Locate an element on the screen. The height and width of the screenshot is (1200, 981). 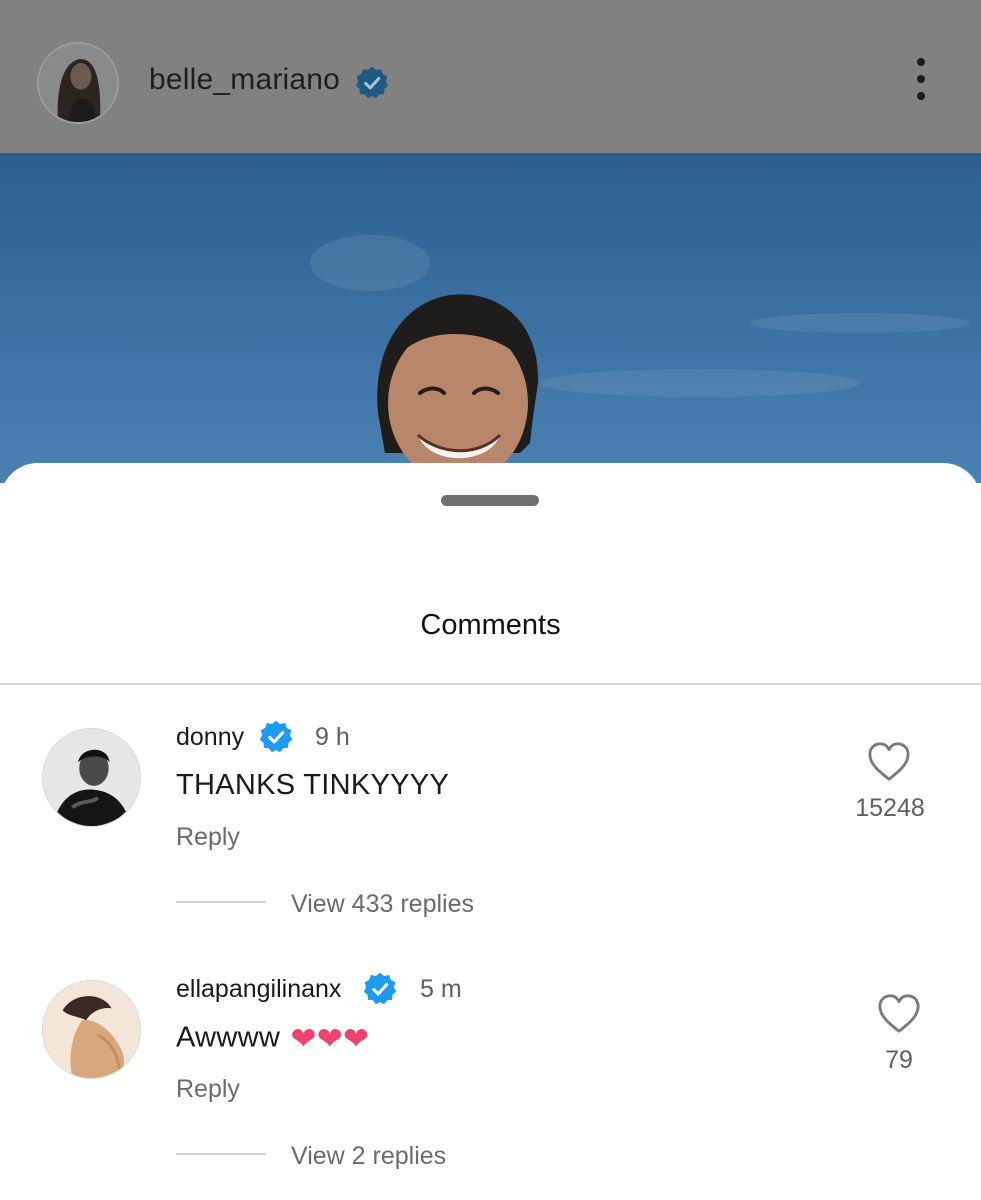
post-header: belle_mariano is located at coordinates (490, 76).